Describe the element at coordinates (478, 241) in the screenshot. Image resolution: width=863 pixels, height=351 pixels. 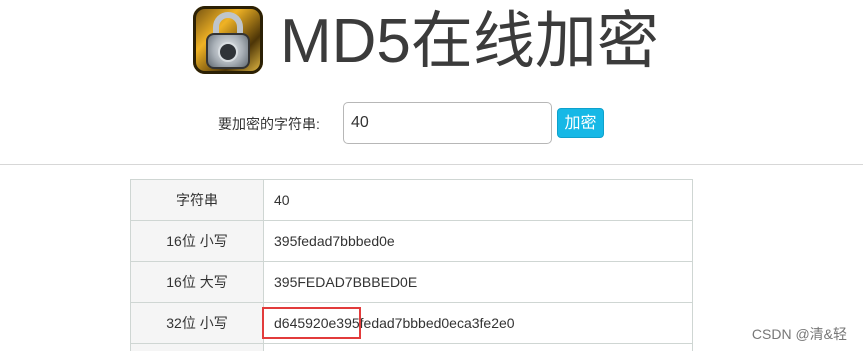
I see `row-value: 395fedad7bbbed0e` at that location.